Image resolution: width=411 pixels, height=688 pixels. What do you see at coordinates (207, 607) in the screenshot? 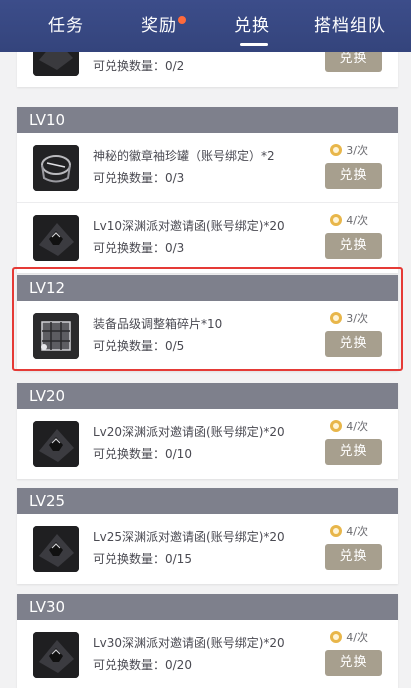
I see `level-header: LV30` at bounding box center [207, 607].